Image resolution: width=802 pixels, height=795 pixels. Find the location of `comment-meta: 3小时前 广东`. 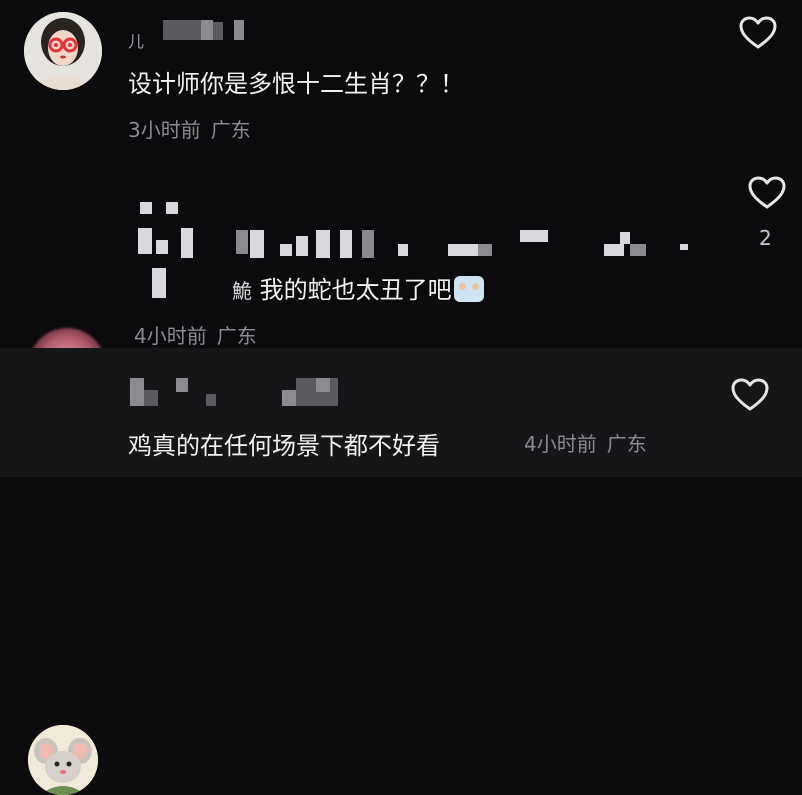

comment-meta: 3小时前 广东 is located at coordinates (194, 128).